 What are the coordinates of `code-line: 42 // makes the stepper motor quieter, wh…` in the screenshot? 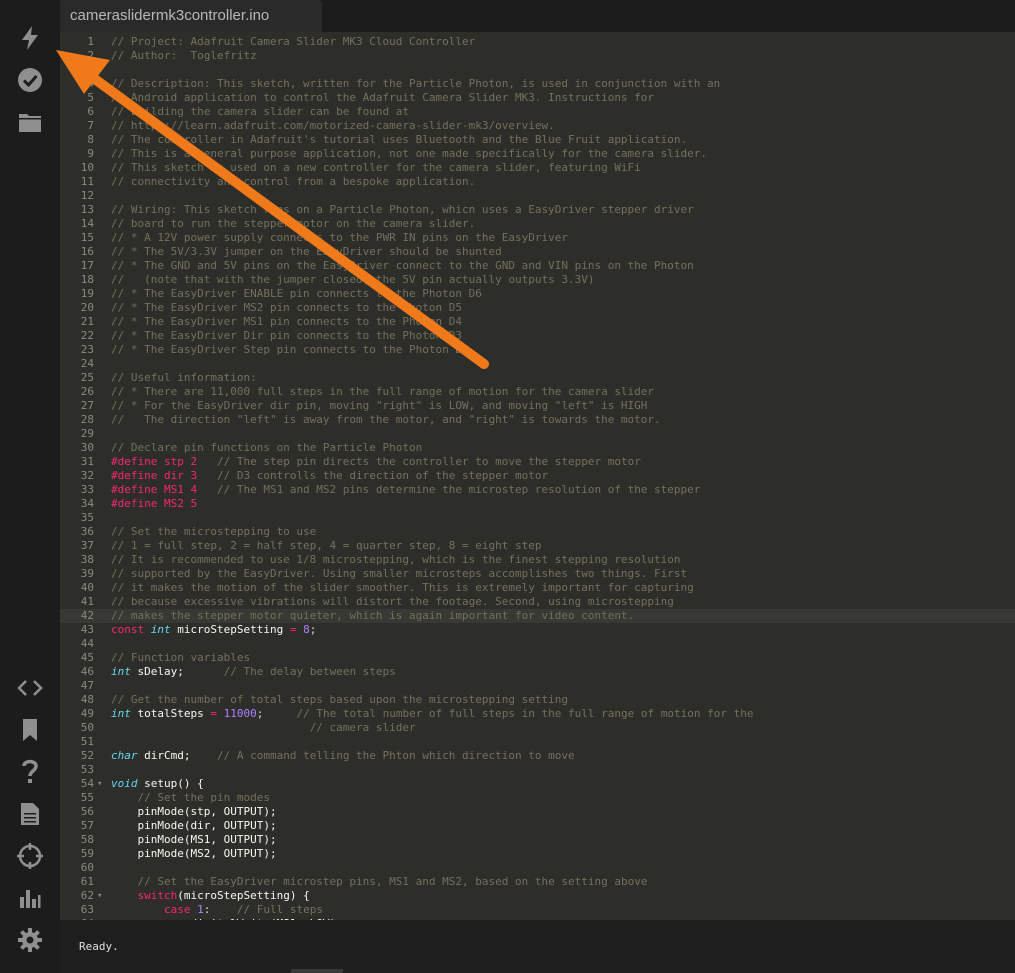 It's located at (537, 616).